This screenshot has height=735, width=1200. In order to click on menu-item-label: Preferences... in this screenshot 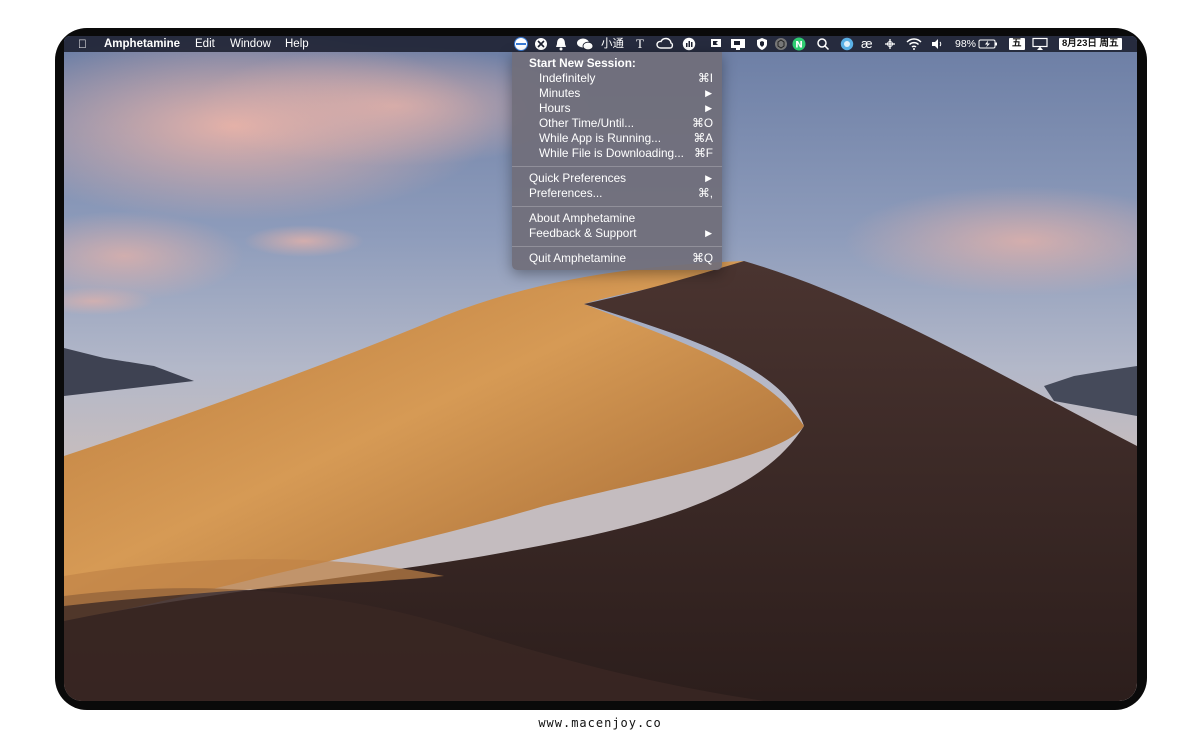, I will do `click(566, 193)`.